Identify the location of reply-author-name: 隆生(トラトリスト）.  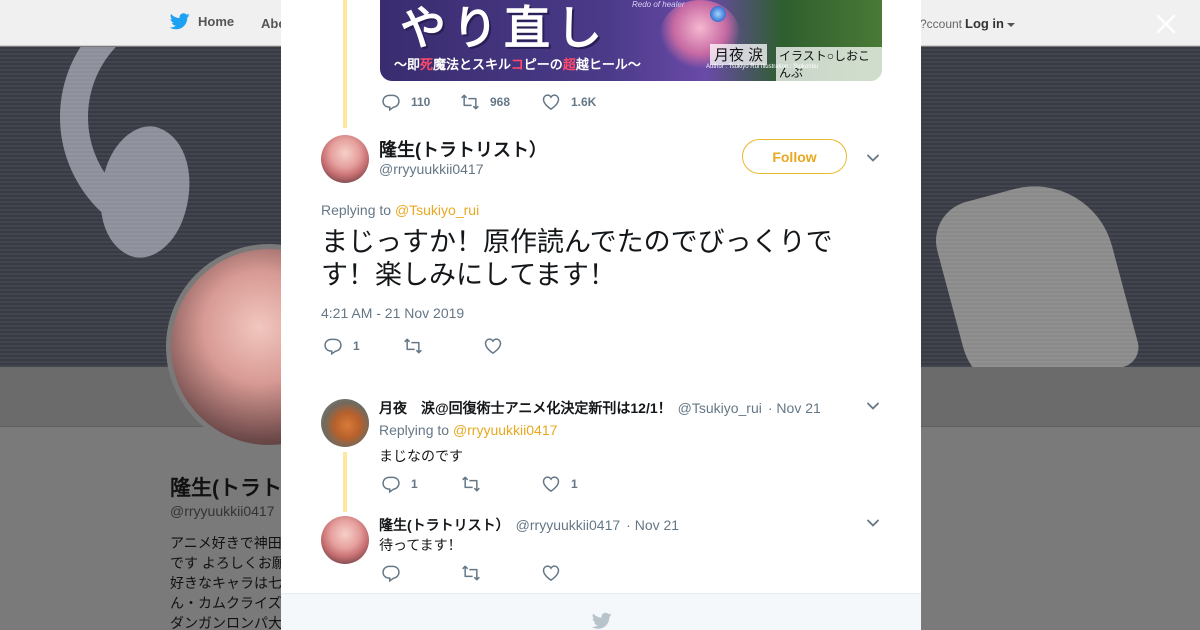
(444, 525).